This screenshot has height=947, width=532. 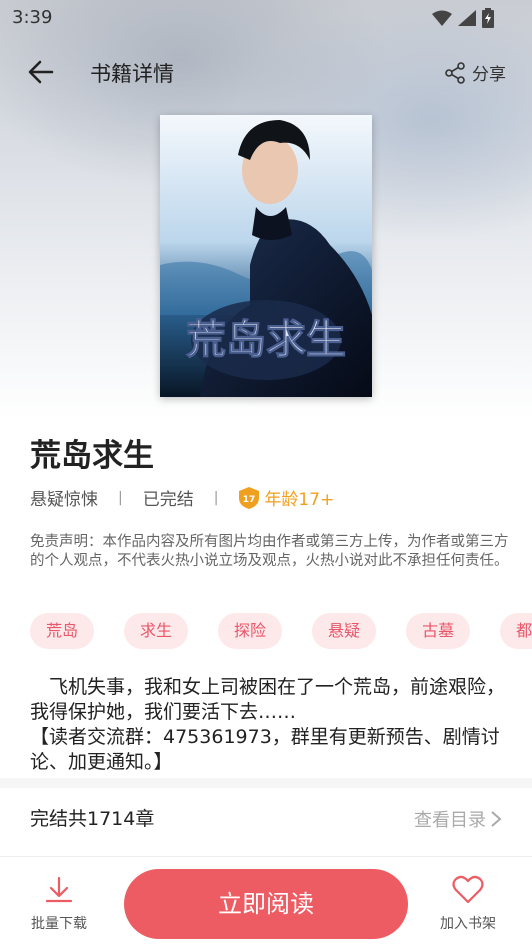 What do you see at coordinates (488, 18) in the screenshot?
I see `battery-icon` at bounding box center [488, 18].